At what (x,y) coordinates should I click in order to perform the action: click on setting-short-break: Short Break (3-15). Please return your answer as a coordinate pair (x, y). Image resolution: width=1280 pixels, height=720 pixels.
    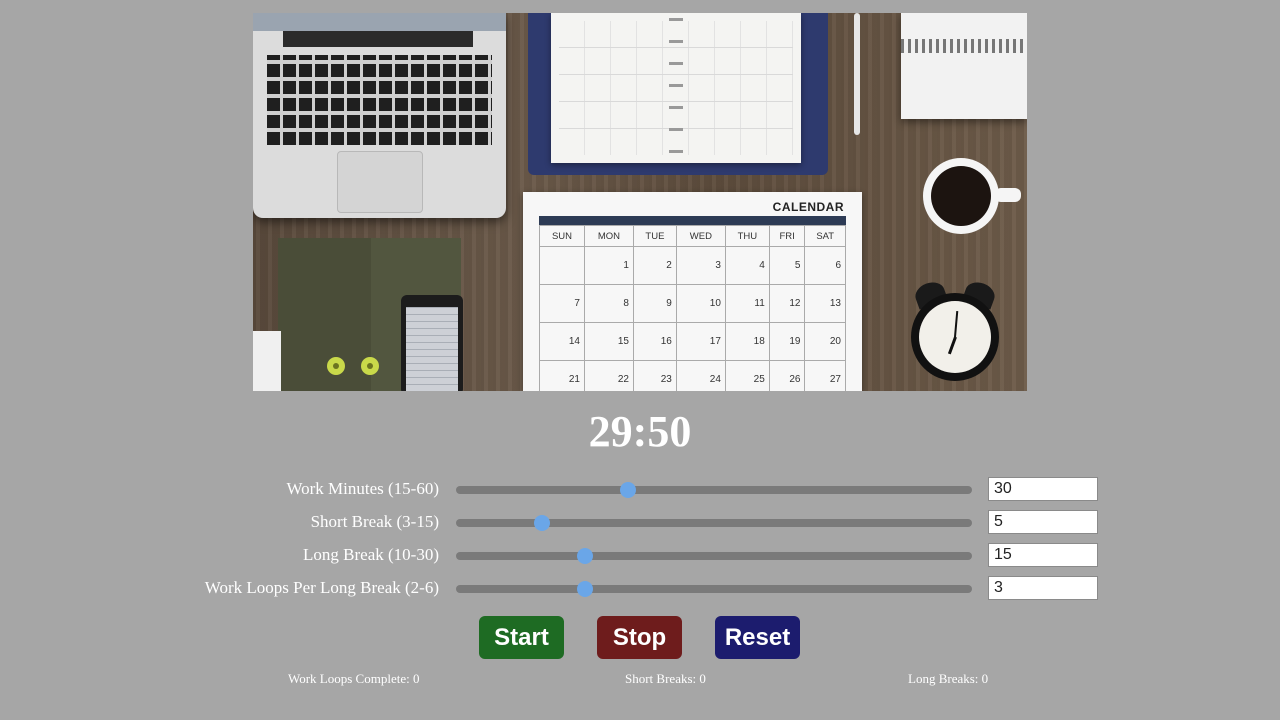
    Looking at the image, I should click on (640, 523).